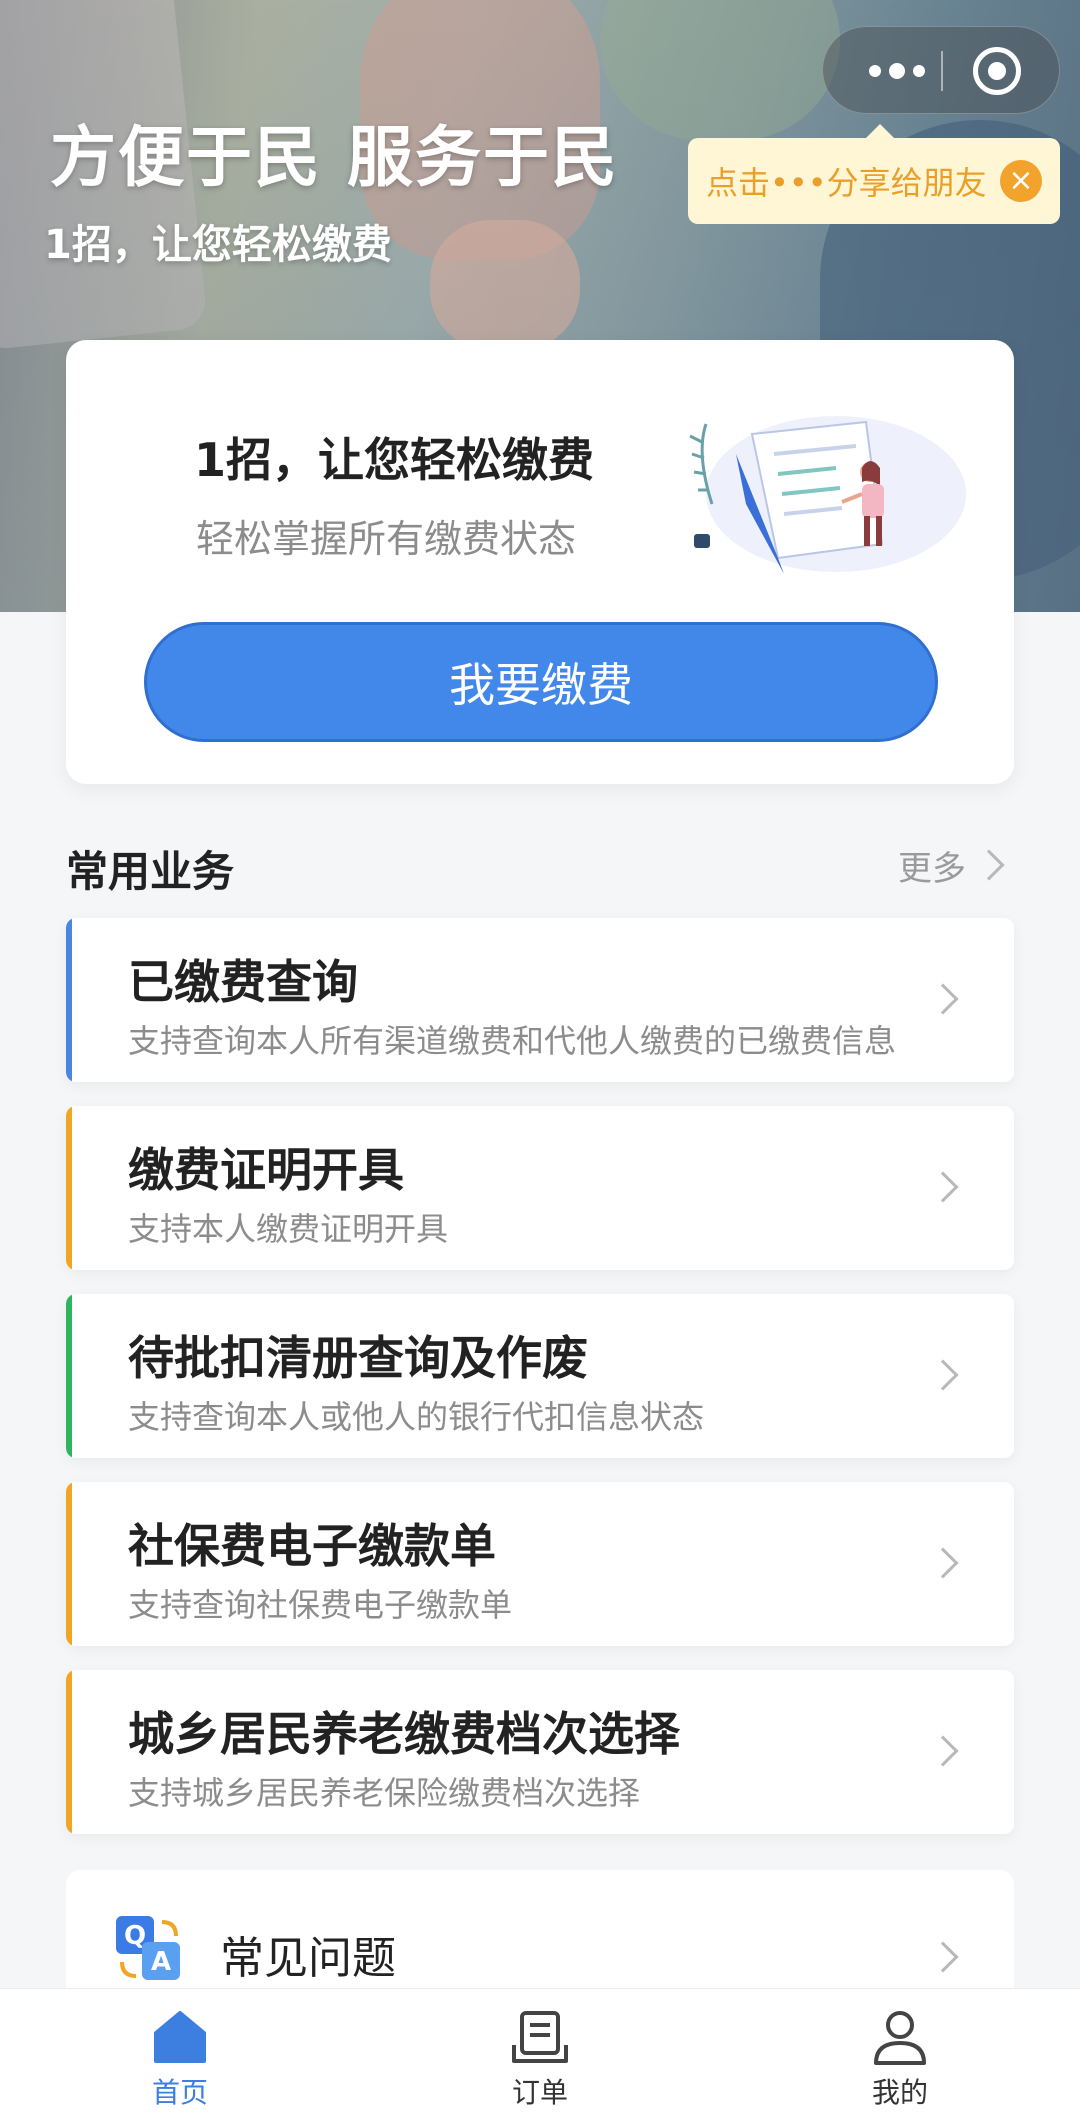 This screenshot has height=2114, width=1080. I want to click on faq-item: Q A 常见问题, so click(540, 1935).